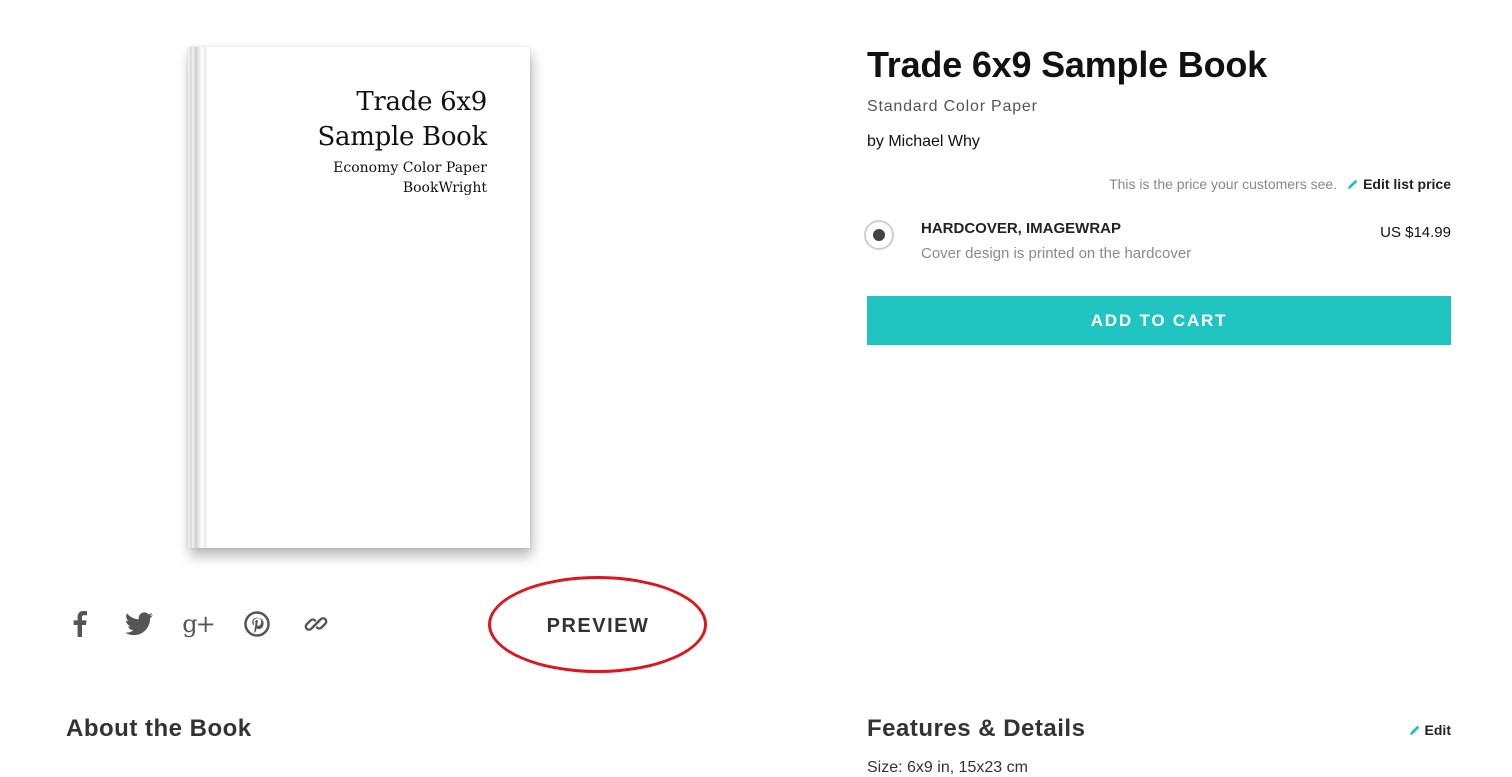 Image resolution: width=1512 pixels, height=777 pixels. I want to click on product-title: Trade 6x9 Sample Book, so click(1067, 64).